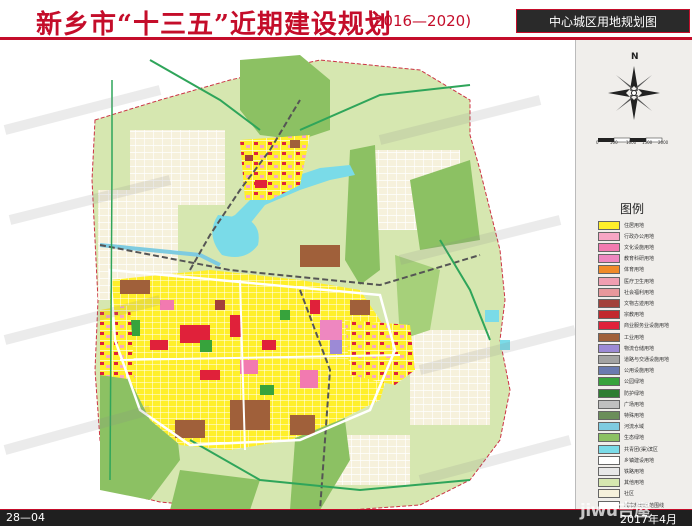 This screenshot has height=527, width=692. Describe the element at coordinates (492, 316) in the screenshot. I see `pond` at that location.